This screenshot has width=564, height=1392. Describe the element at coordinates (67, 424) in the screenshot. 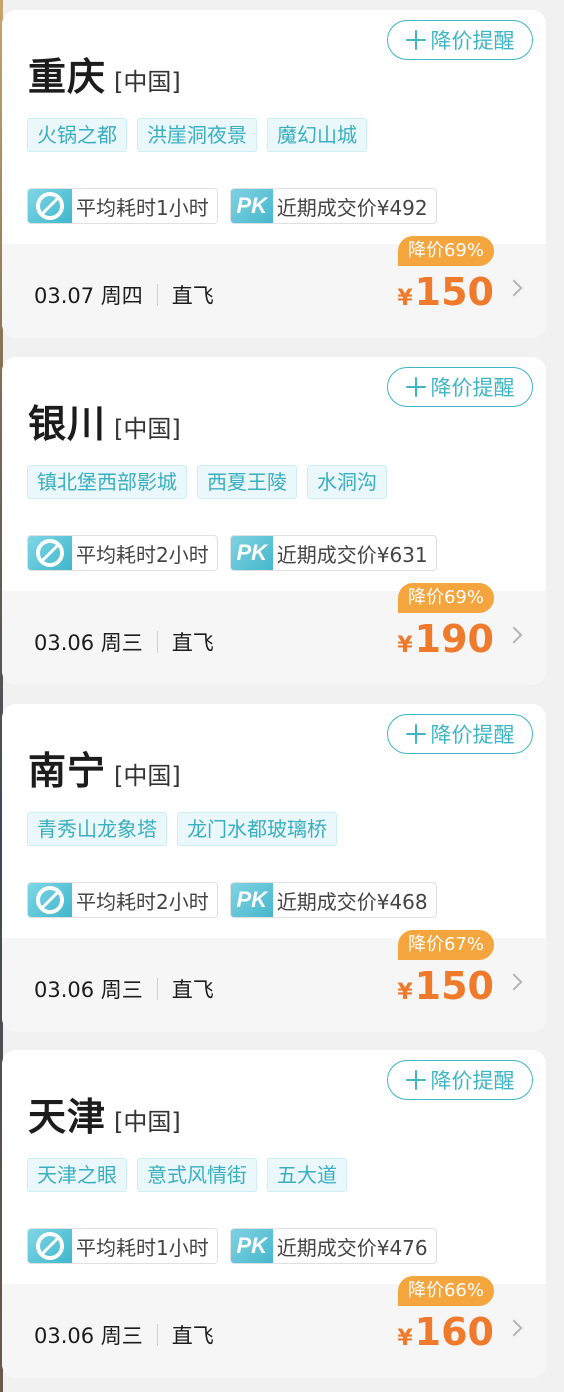

I see `city-name: 银川` at that location.